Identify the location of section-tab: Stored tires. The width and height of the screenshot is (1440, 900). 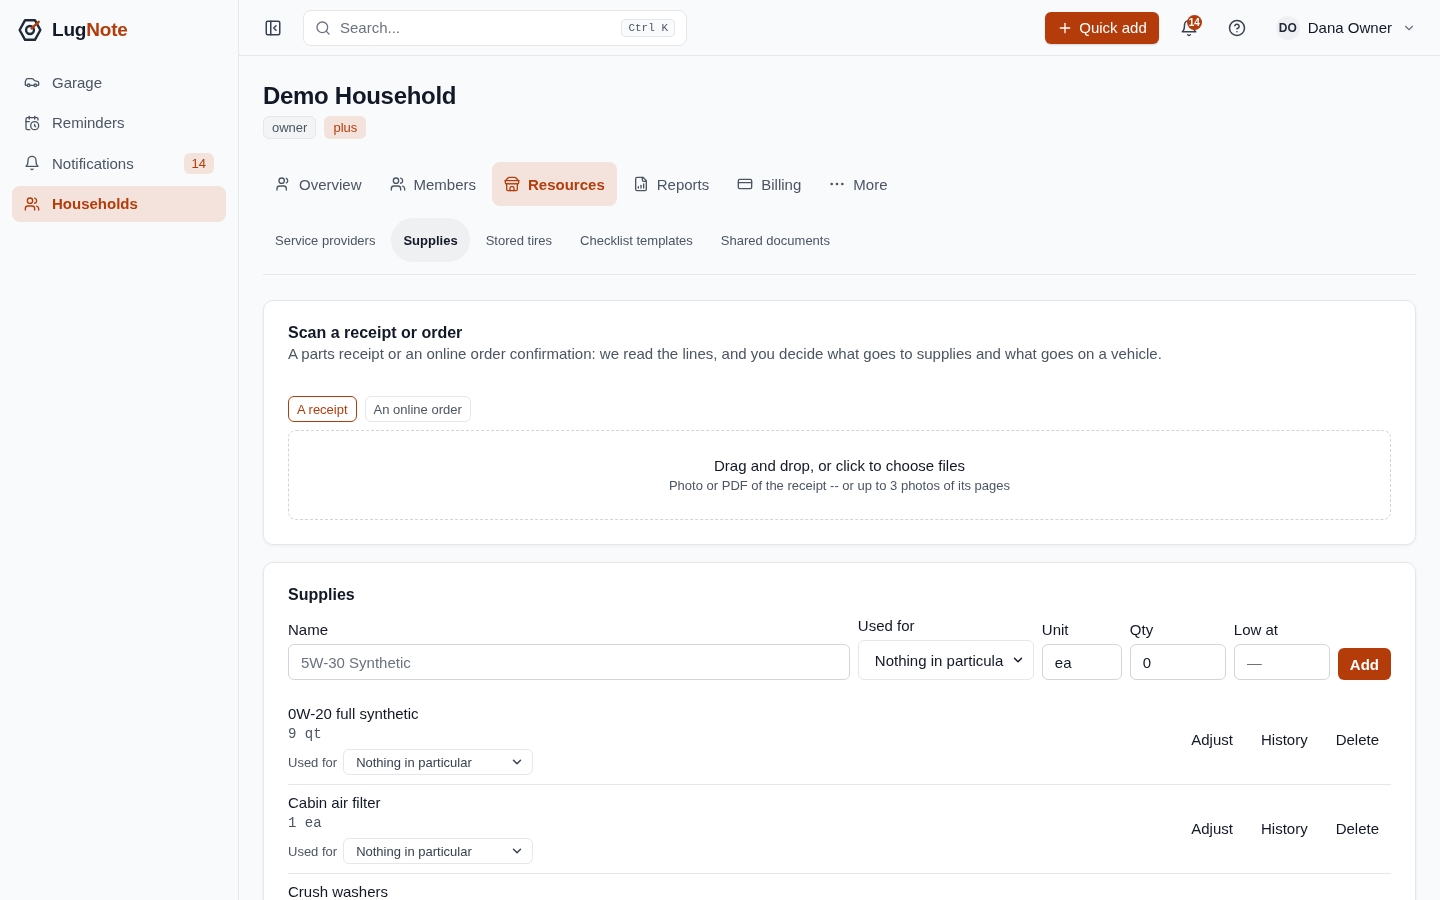
(519, 240).